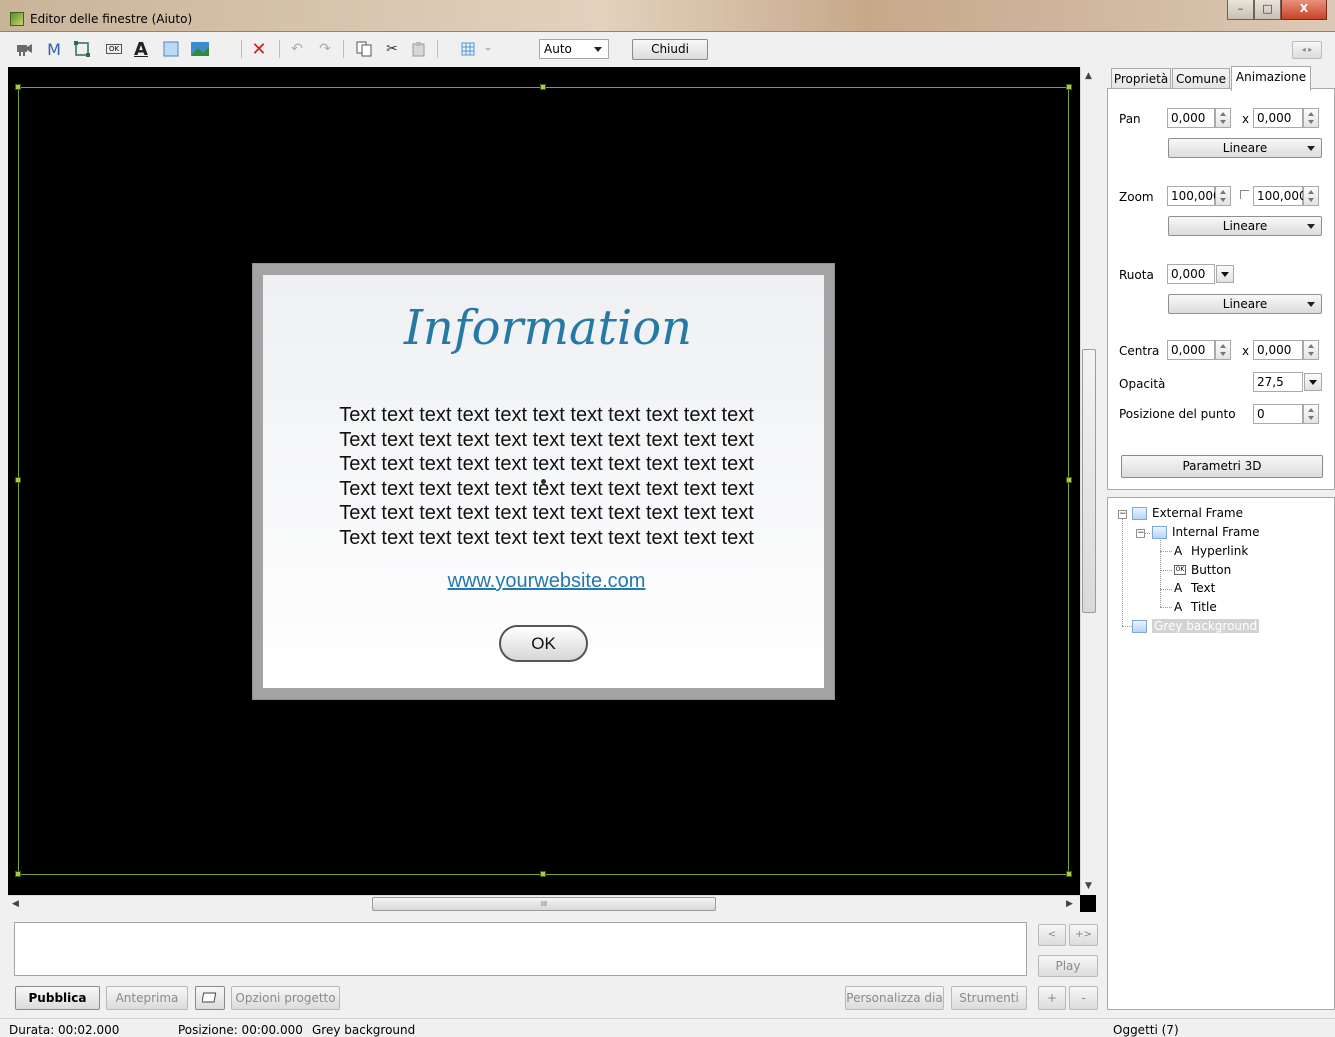 This screenshot has width=1335, height=1037. Describe the element at coordinates (1205, 532) in the screenshot. I see `tree-item-internal-frame: Internal Frame` at that location.